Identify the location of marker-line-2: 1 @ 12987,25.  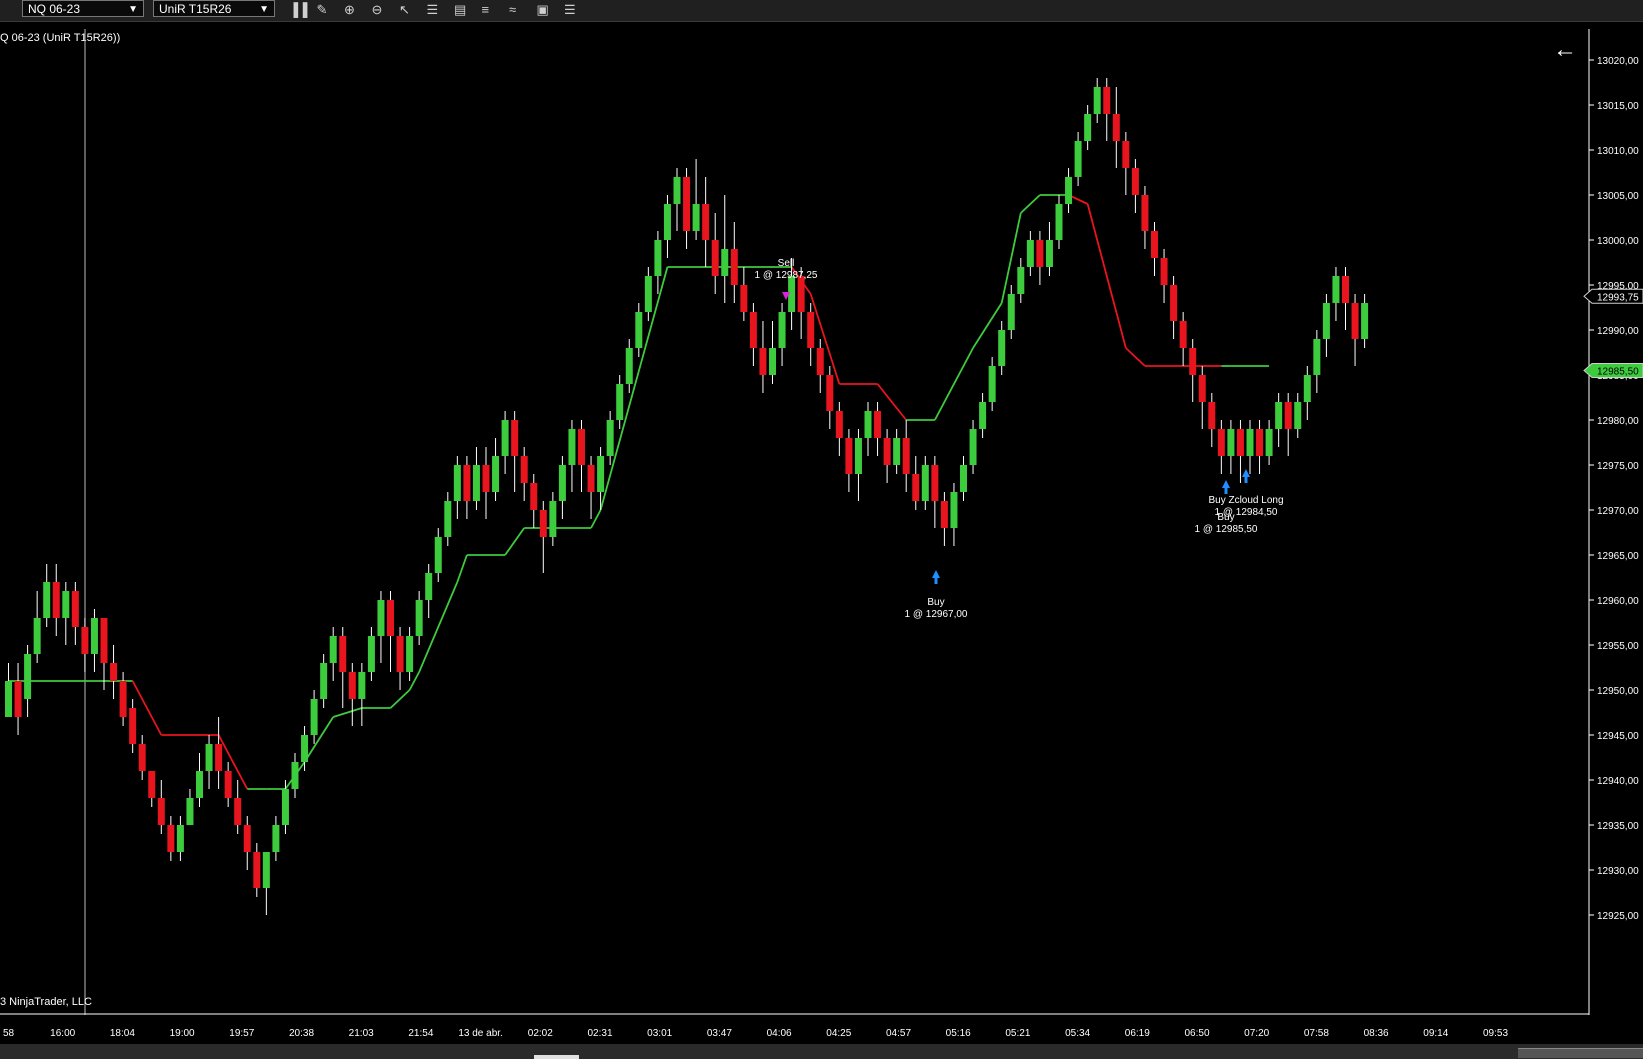
(786, 275).